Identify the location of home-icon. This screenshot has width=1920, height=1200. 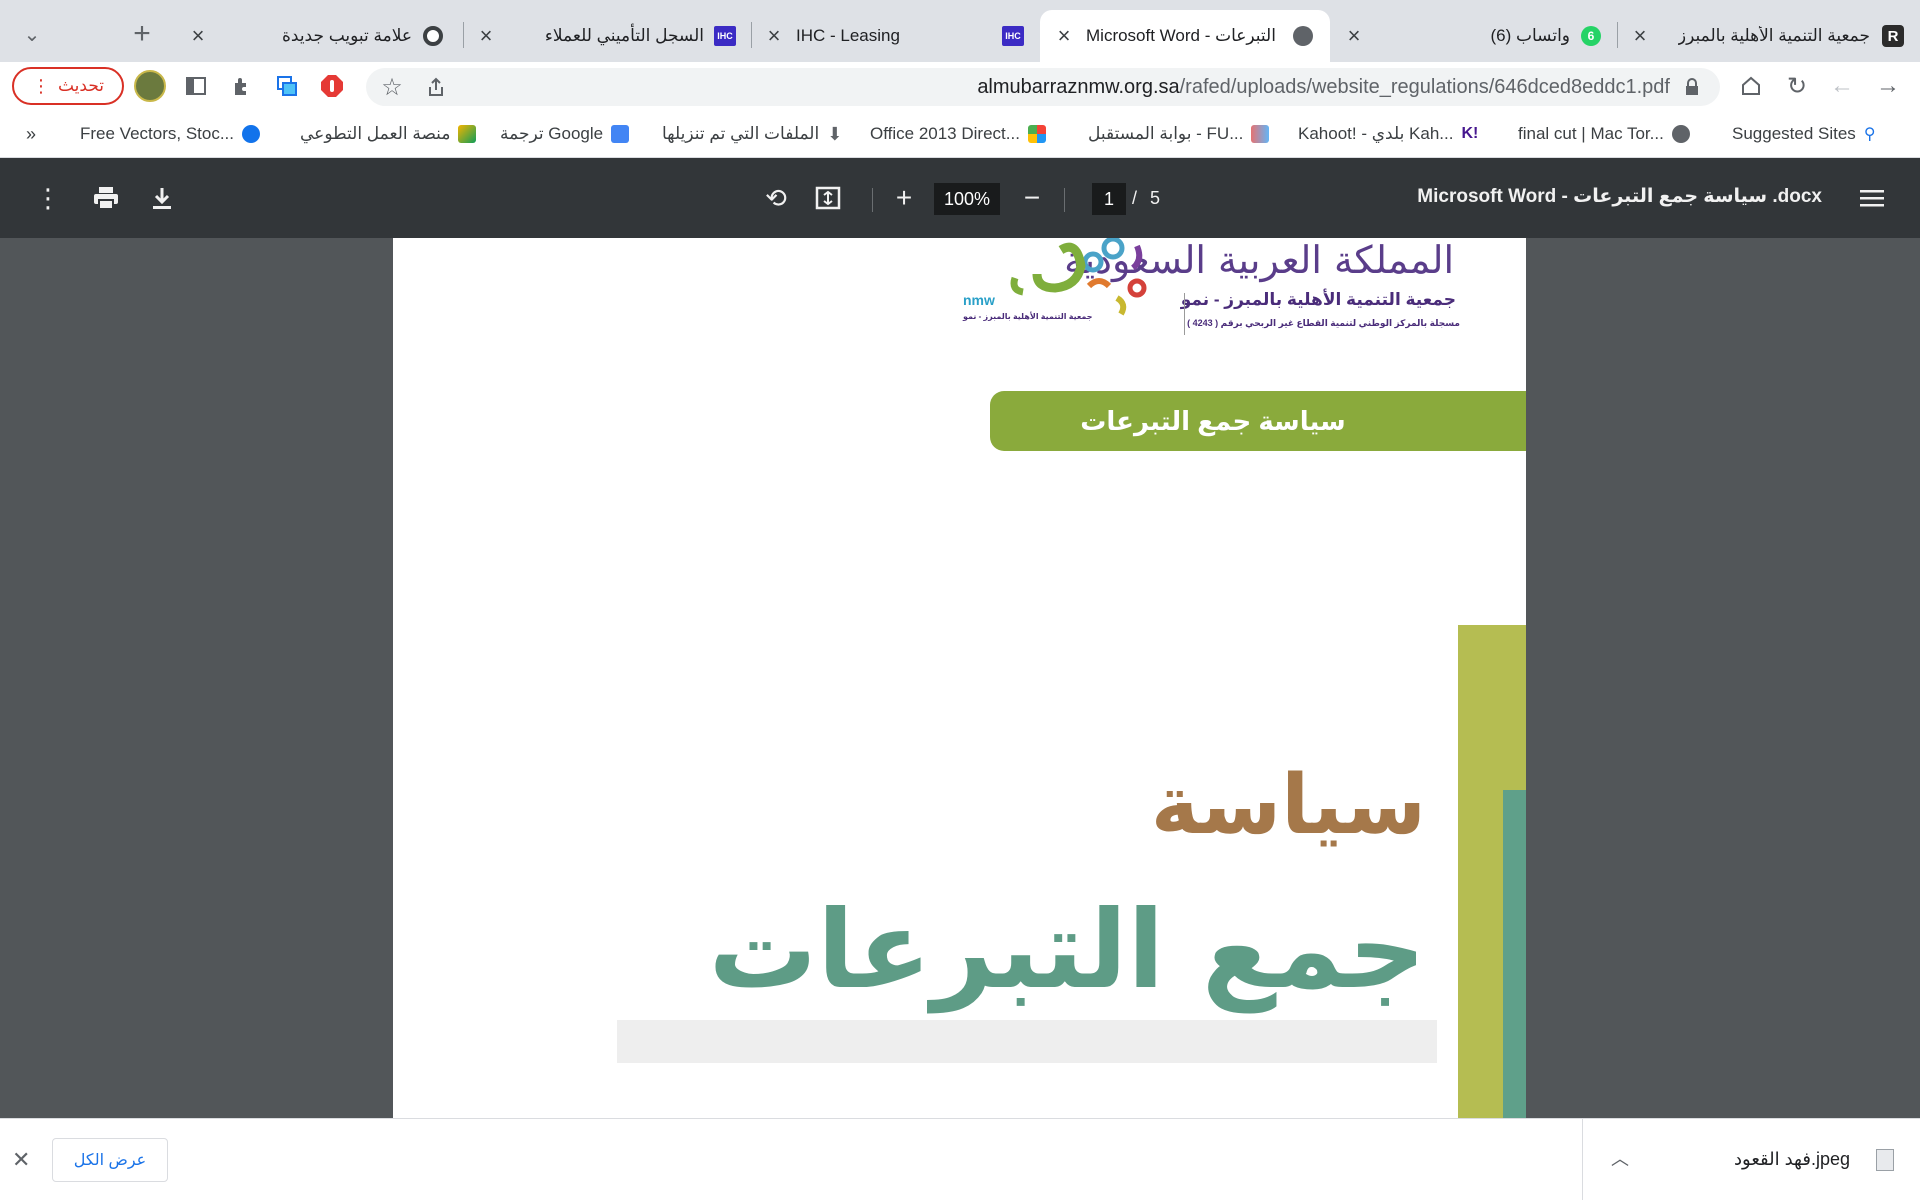
(1751, 86).